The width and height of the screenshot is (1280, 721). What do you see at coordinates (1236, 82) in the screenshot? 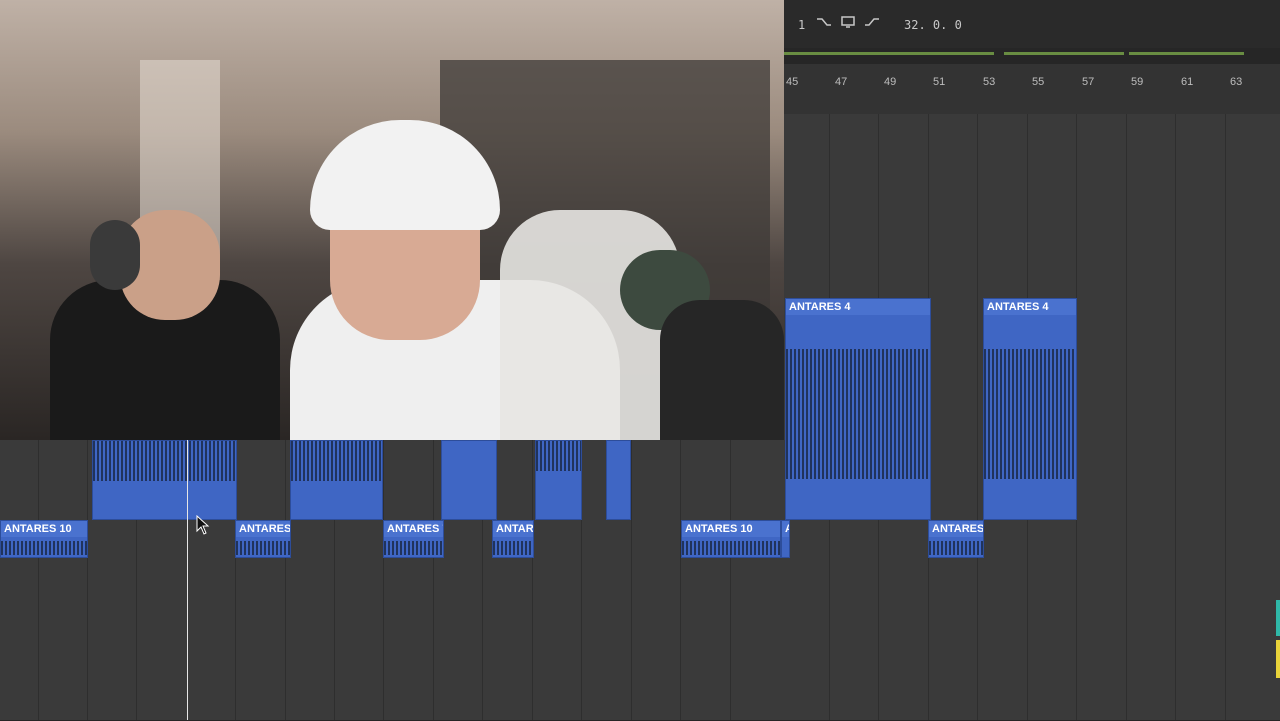
I see `ruler-label: 63` at bounding box center [1236, 82].